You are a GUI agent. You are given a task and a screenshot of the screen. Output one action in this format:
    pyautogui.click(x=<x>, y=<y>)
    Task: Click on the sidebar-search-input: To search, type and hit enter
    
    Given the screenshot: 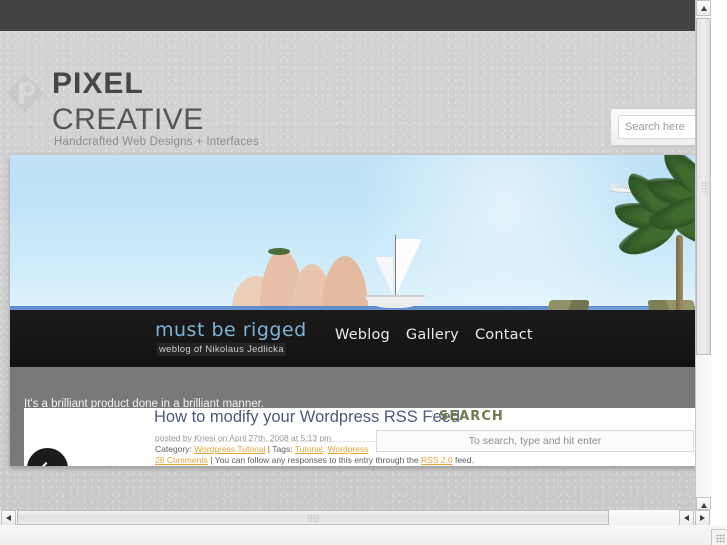 What is the action you would take?
    pyautogui.click(x=535, y=441)
    